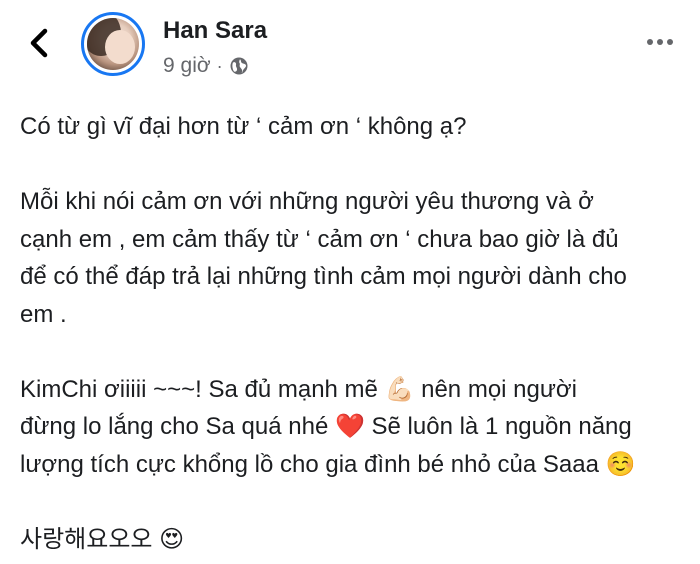 This screenshot has height=564, width=700. I want to click on post-paragraph: 사랑해요오오 😍, so click(102, 539).